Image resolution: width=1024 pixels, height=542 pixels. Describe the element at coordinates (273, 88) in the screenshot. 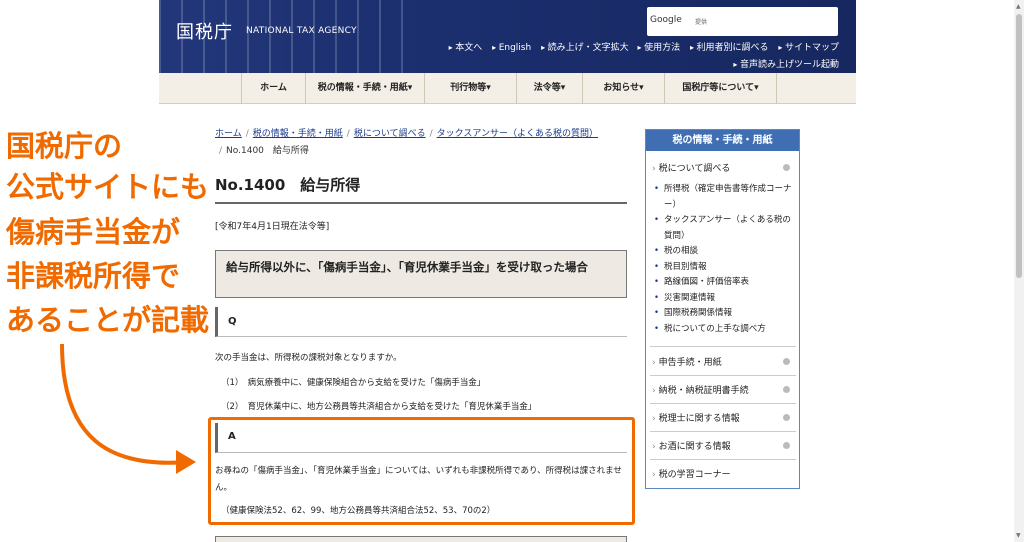

I see `nav-home: ホーム` at that location.